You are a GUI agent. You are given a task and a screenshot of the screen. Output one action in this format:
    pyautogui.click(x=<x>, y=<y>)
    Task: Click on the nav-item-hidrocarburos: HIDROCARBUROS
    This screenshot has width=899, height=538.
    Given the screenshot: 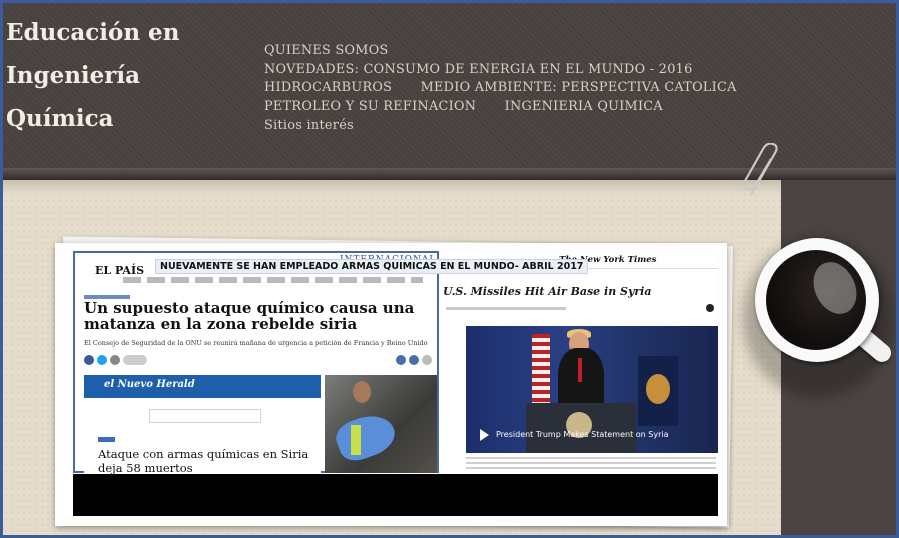 What is the action you would take?
    pyautogui.click(x=328, y=88)
    